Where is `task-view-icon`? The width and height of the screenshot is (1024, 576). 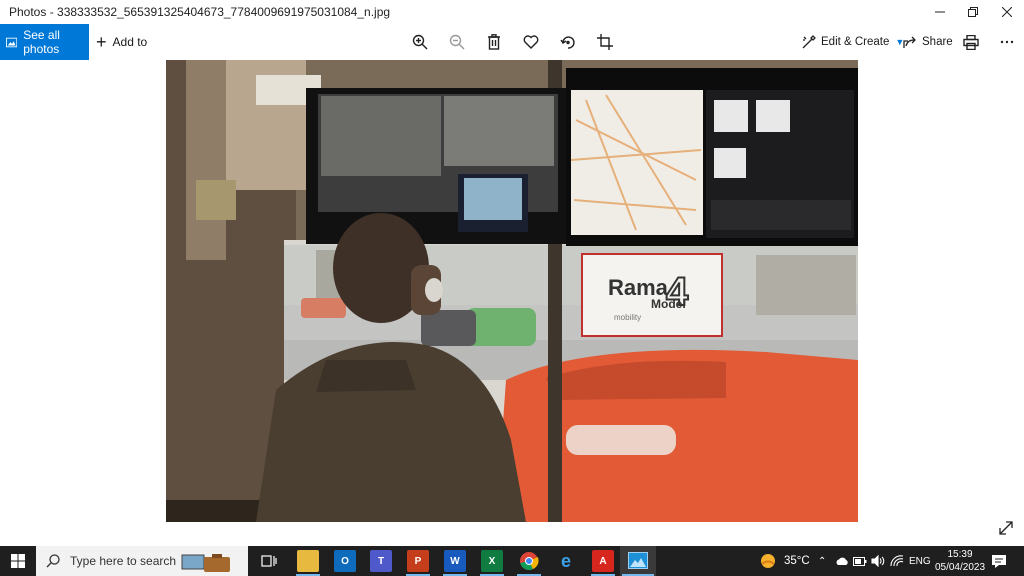 task-view-icon is located at coordinates (269, 561).